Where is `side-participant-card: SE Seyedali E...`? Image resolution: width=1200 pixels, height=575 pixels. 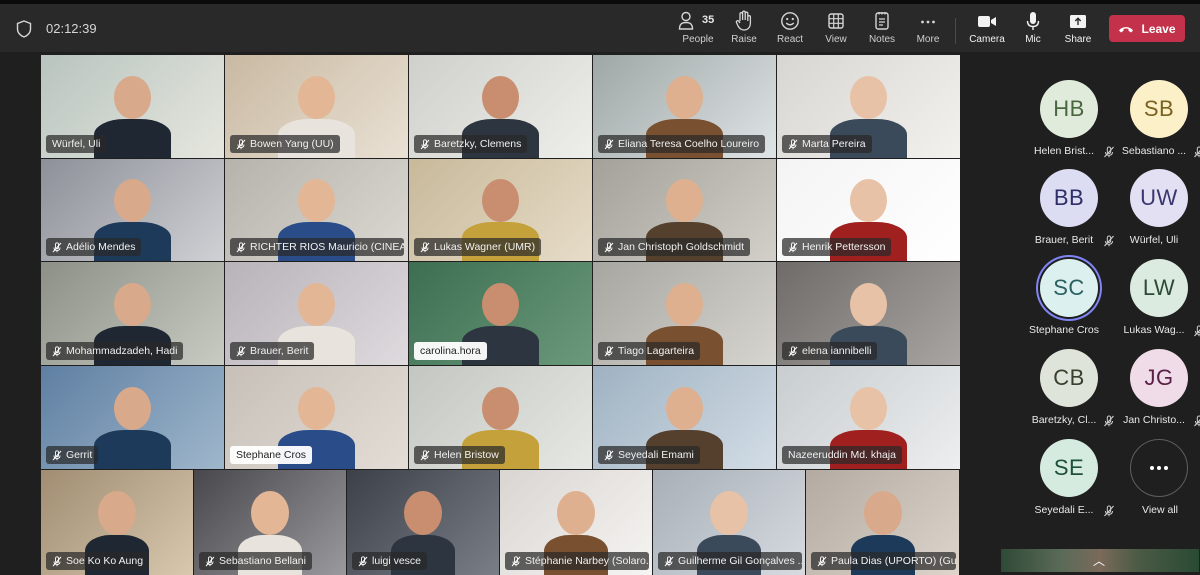
side-participant-card: SE Seyedali E... is located at coordinates (1070, 483).